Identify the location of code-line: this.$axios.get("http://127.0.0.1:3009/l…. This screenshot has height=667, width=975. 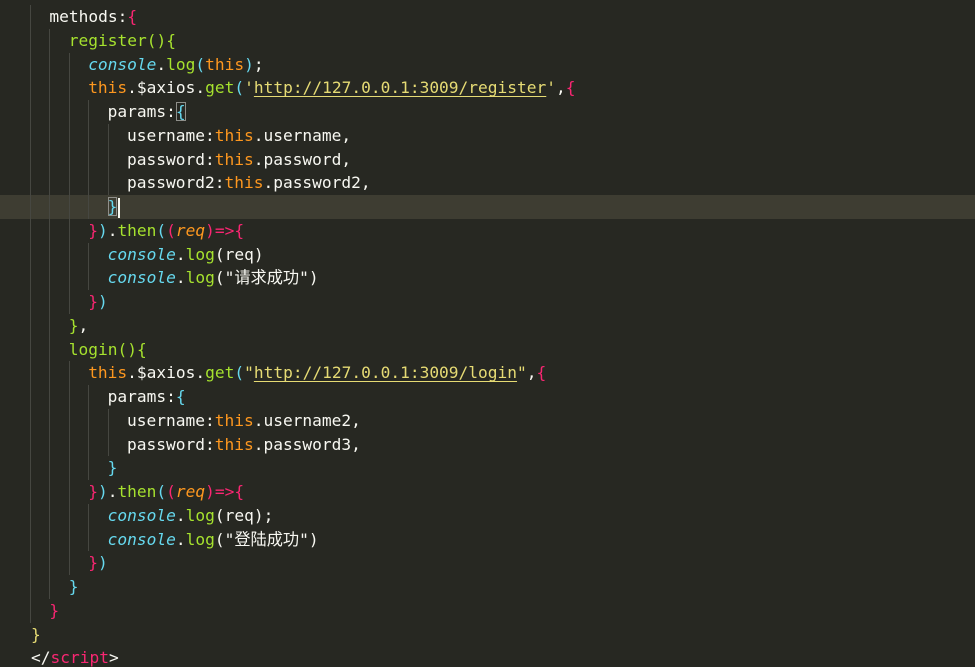
(487, 373).